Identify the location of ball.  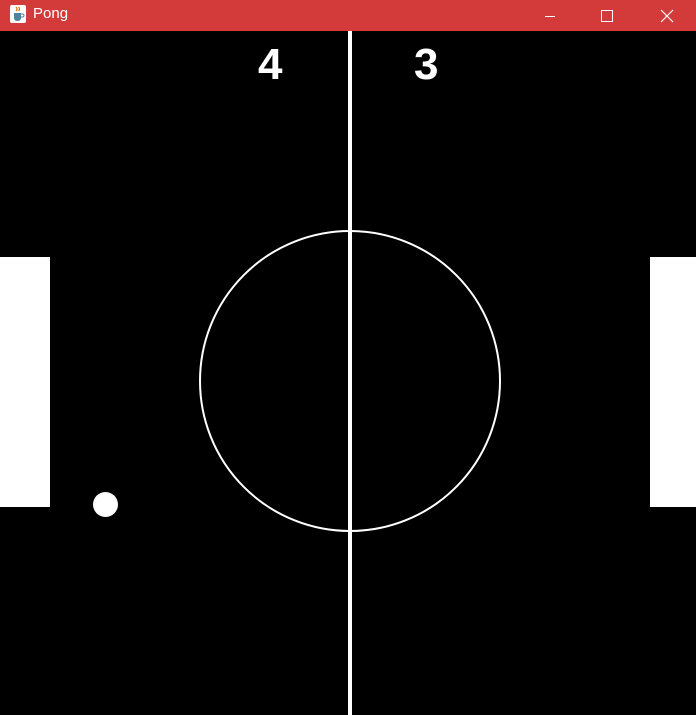
(105, 504).